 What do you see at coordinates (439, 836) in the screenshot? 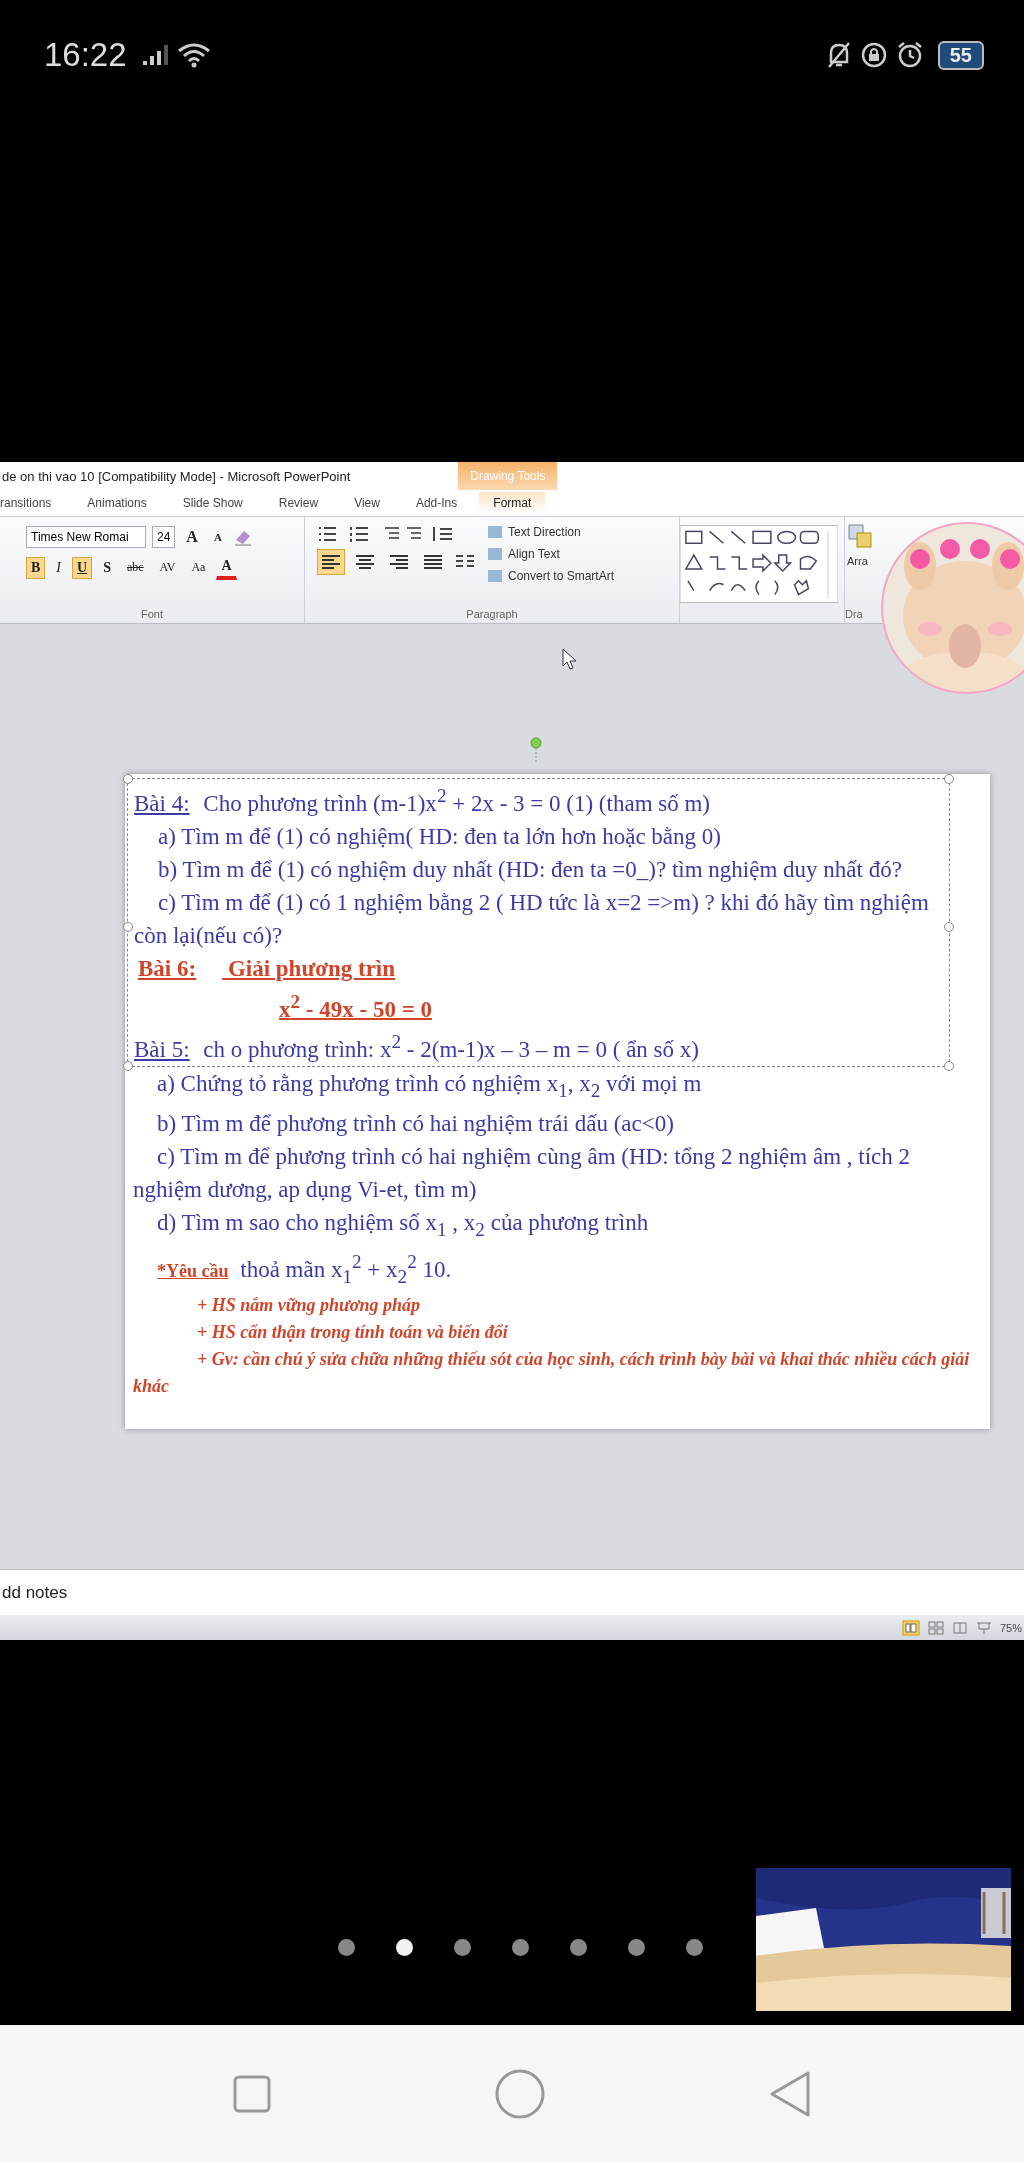
I see `exercise-item: a) Tìm m để (1) có nghiệm( HD: đen ta lớn hơn hoặc bằng 0)` at bounding box center [439, 836].